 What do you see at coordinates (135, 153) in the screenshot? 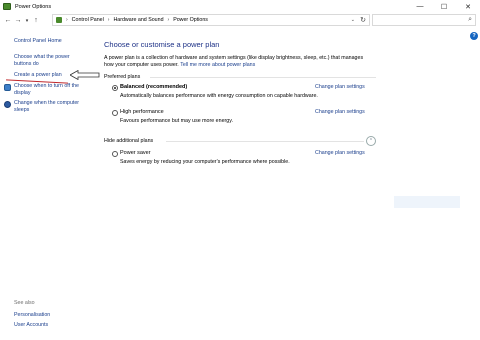
I see `plan-name: Power saver` at bounding box center [135, 153].